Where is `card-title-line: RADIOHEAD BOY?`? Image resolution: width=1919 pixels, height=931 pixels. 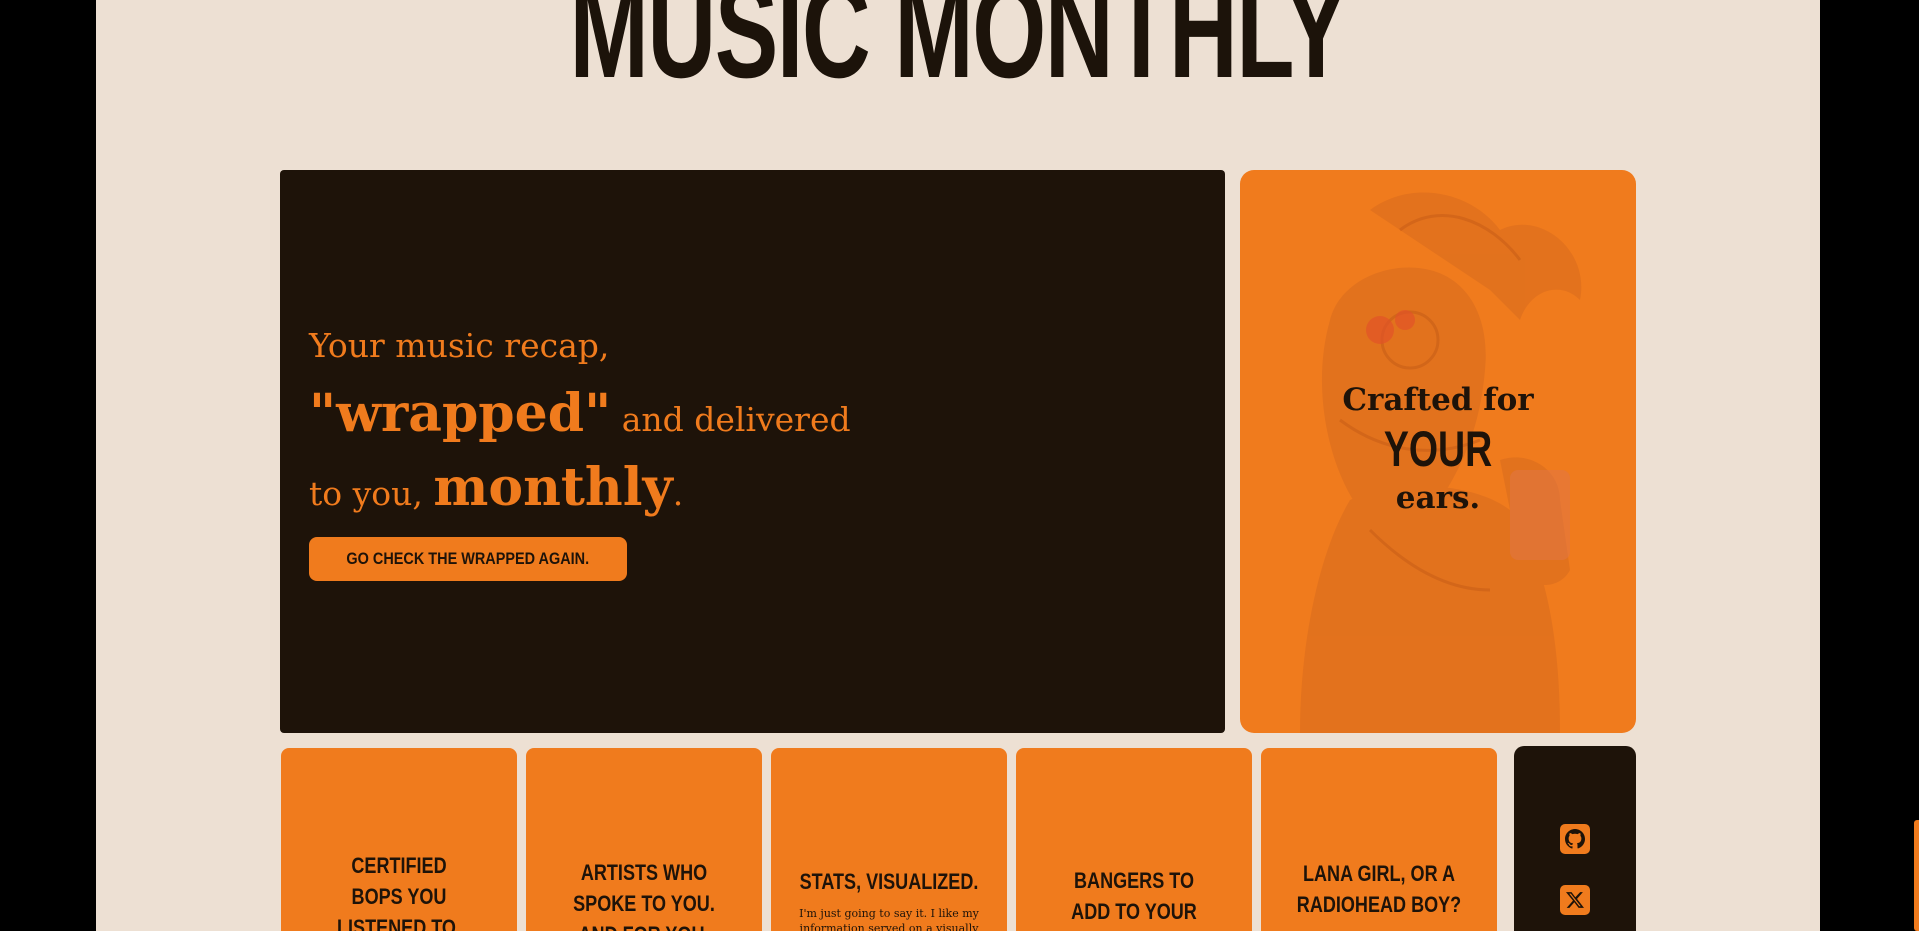 card-title-line: RADIOHEAD BOY? is located at coordinates (1379, 904).